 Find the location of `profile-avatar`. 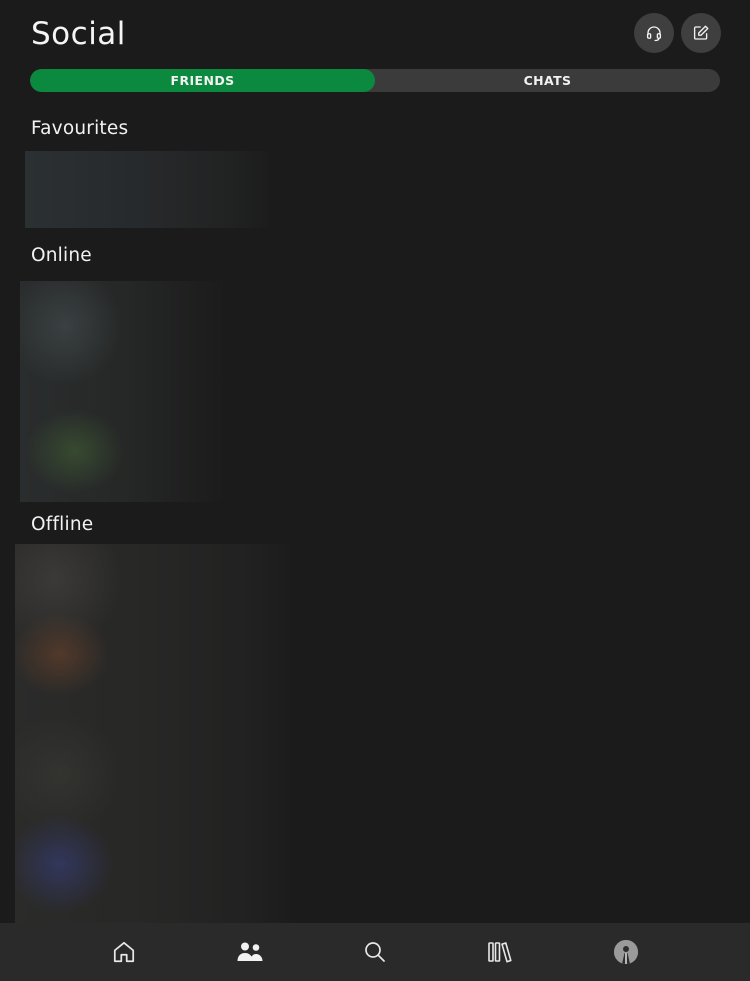

profile-avatar is located at coordinates (626, 952).